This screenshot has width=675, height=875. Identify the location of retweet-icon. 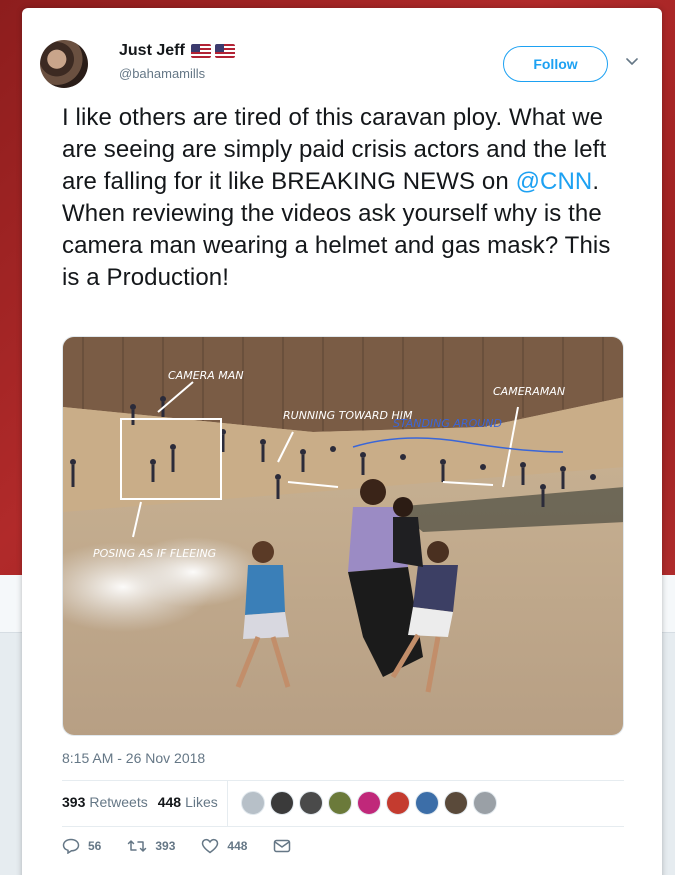
(137, 846).